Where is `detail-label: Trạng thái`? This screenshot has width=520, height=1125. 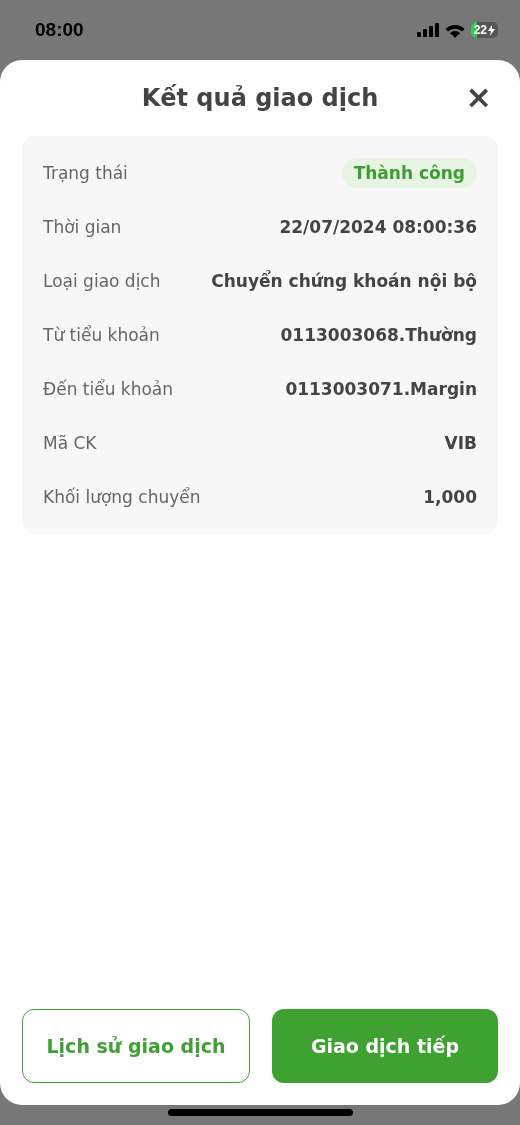 detail-label: Trạng thái is located at coordinates (85, 173).